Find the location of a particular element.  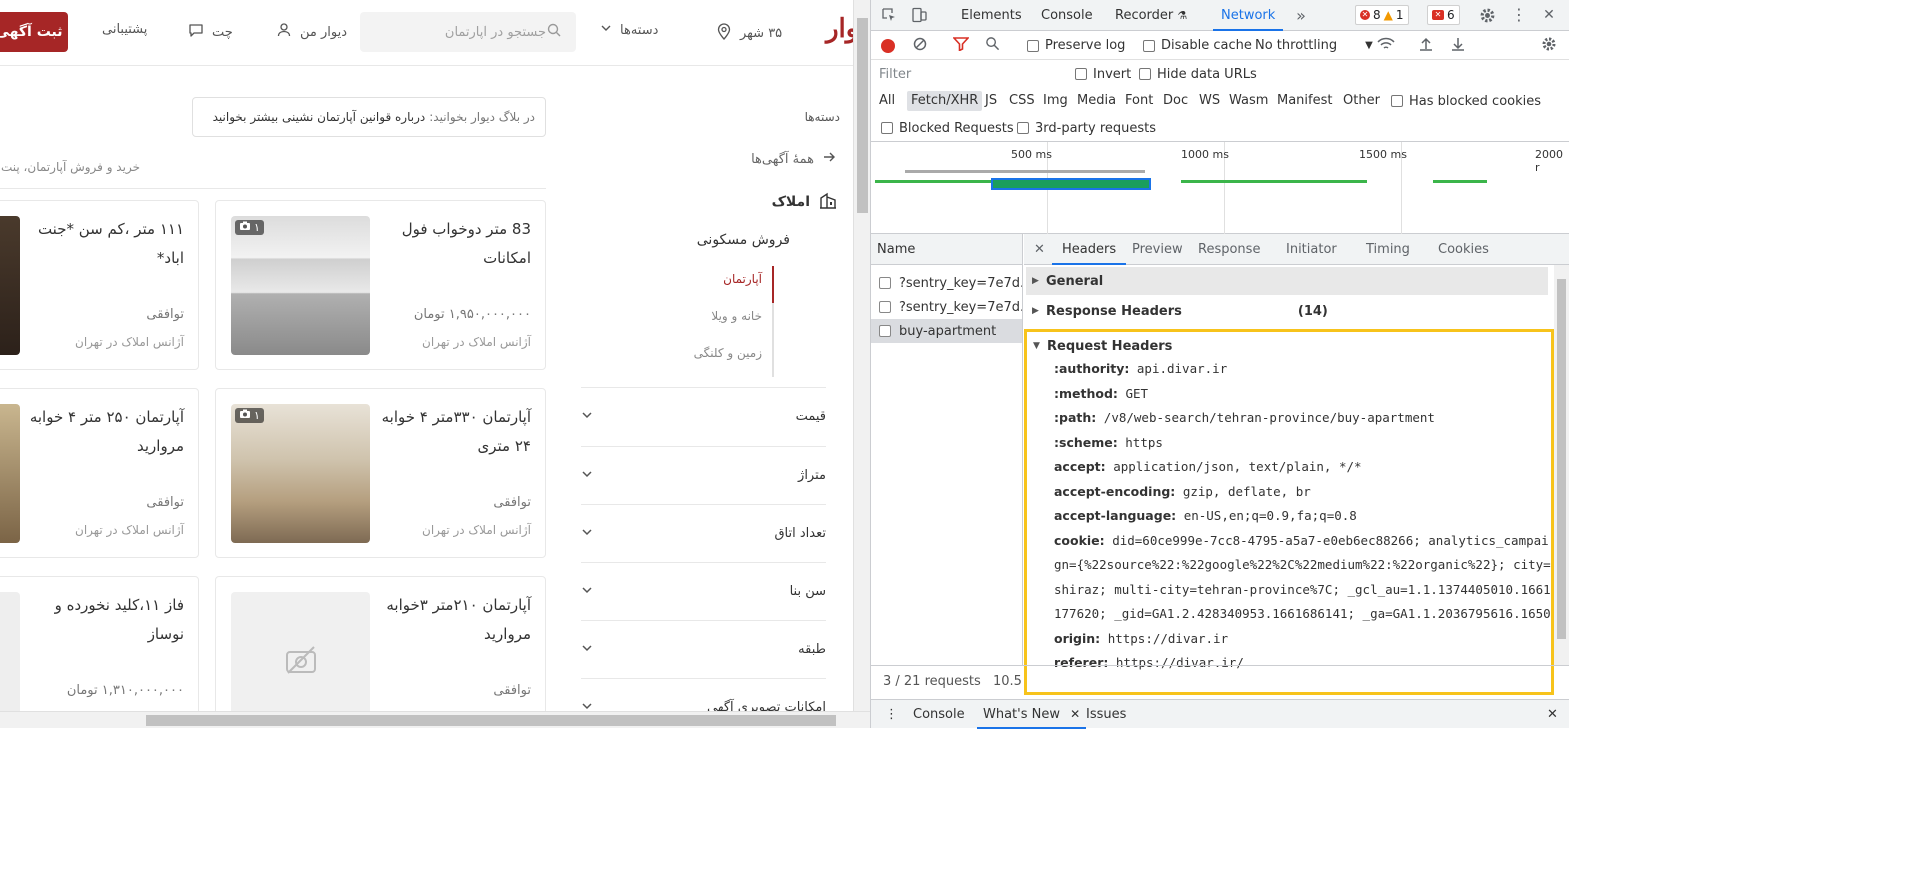

request-row-selected: buy-apartment is located at coordinates (946, 331).